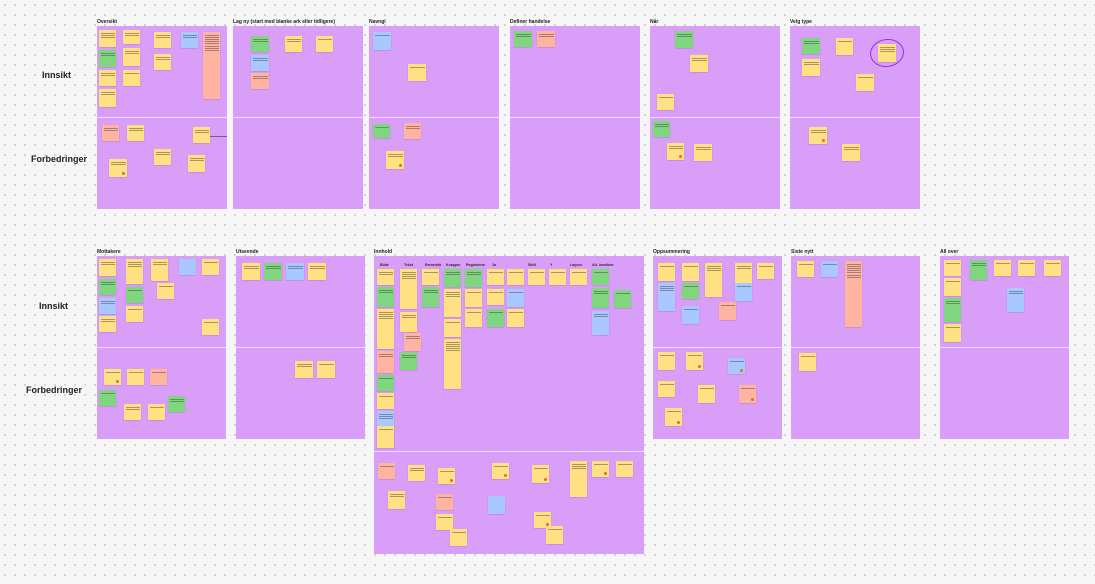 This screenshot has width=1095, height=584. Describe the element at coordinates (434, 117) in the screenshot. I see `board-navngi` at that location.